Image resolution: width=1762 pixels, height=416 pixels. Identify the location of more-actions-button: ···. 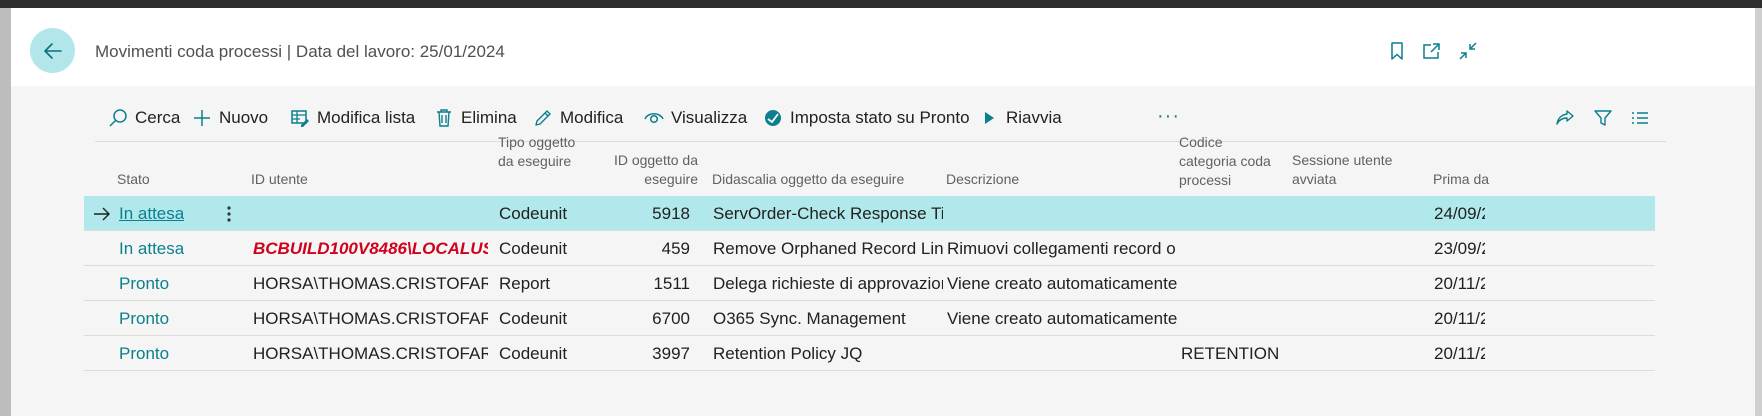
(1168, 116).